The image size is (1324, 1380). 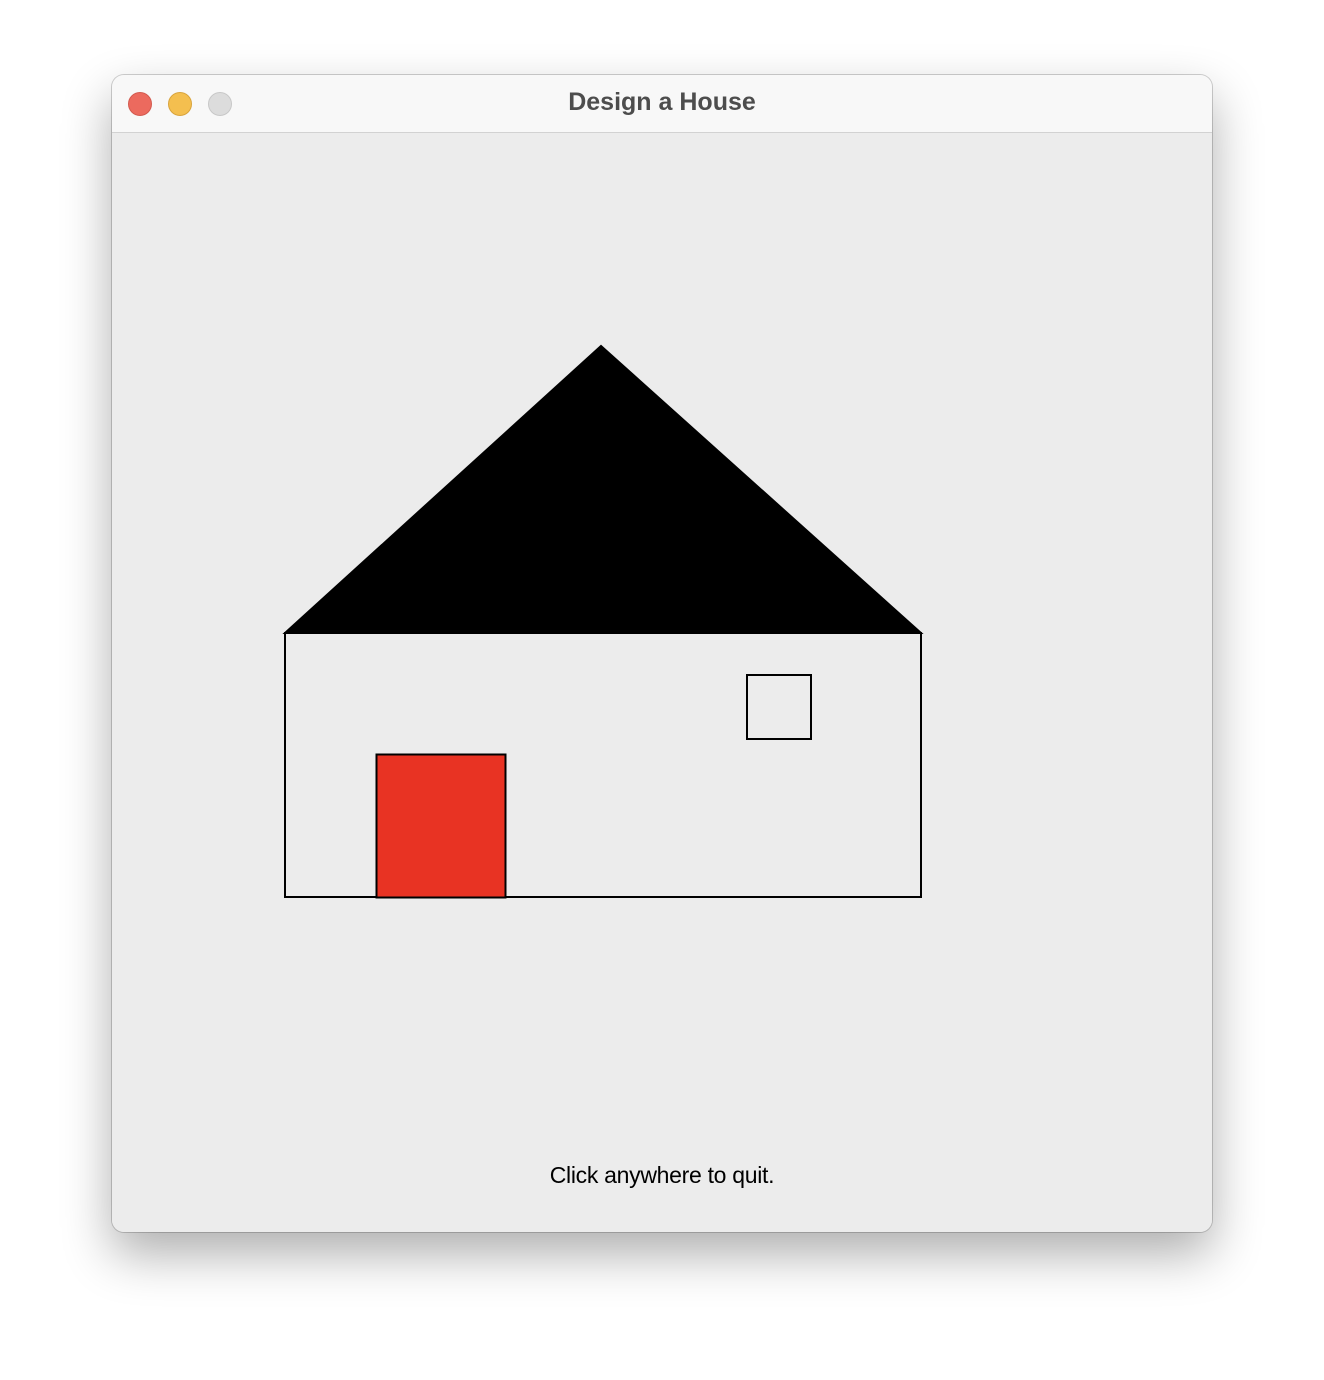 I want to click on door-rectangle, so click(x=441, y=826).